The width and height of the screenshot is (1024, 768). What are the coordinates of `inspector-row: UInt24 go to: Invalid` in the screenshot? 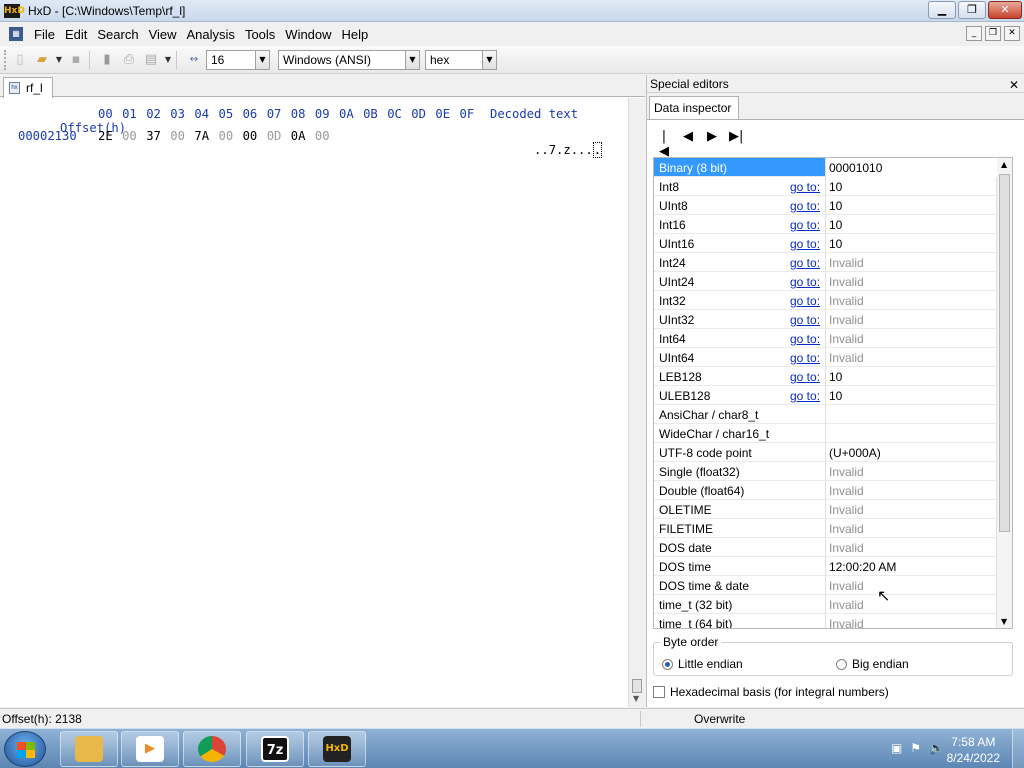 It's located at (825, 281).